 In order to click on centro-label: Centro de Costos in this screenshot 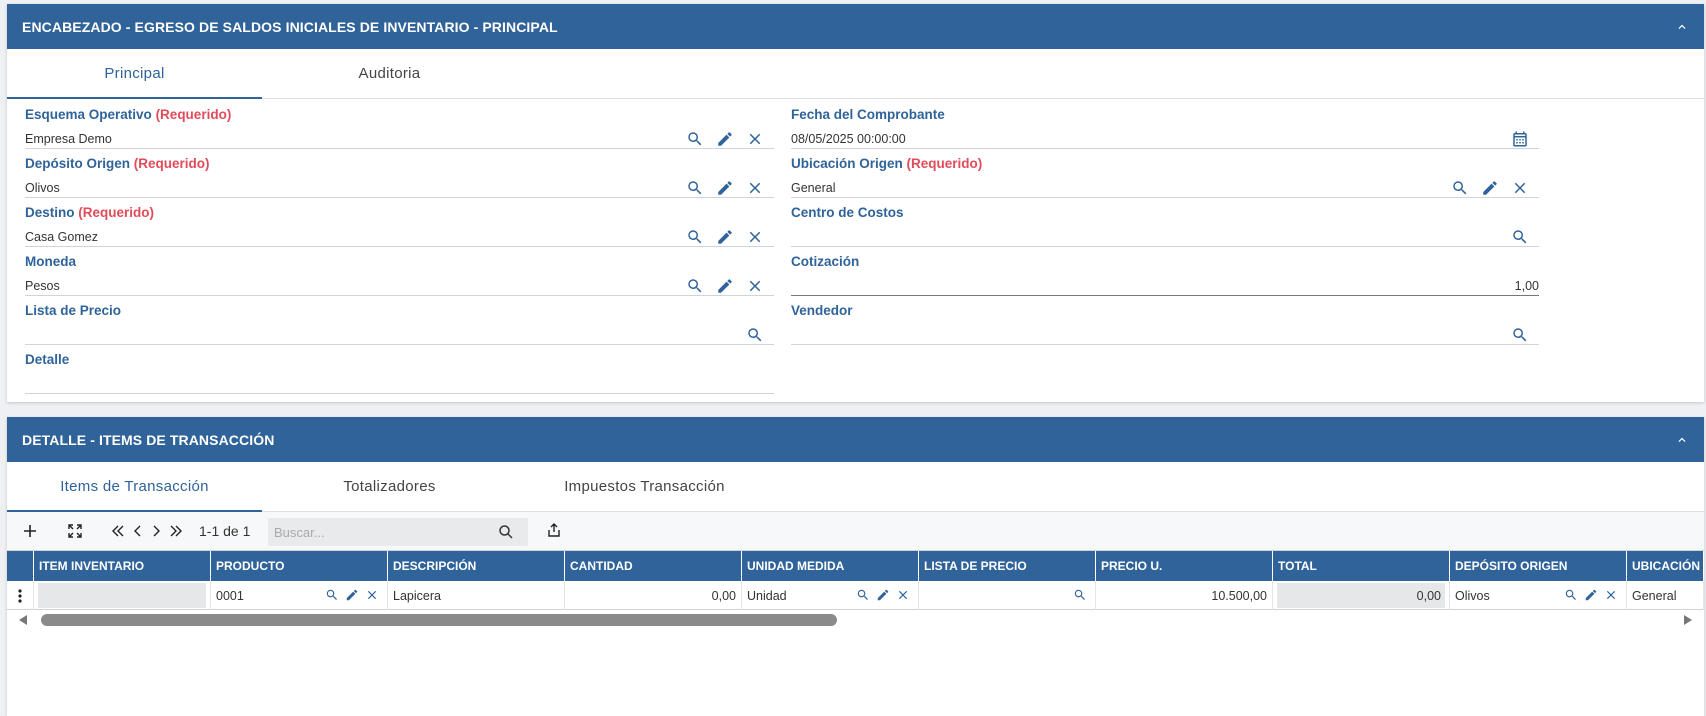, I will do `click(847, 212)`.